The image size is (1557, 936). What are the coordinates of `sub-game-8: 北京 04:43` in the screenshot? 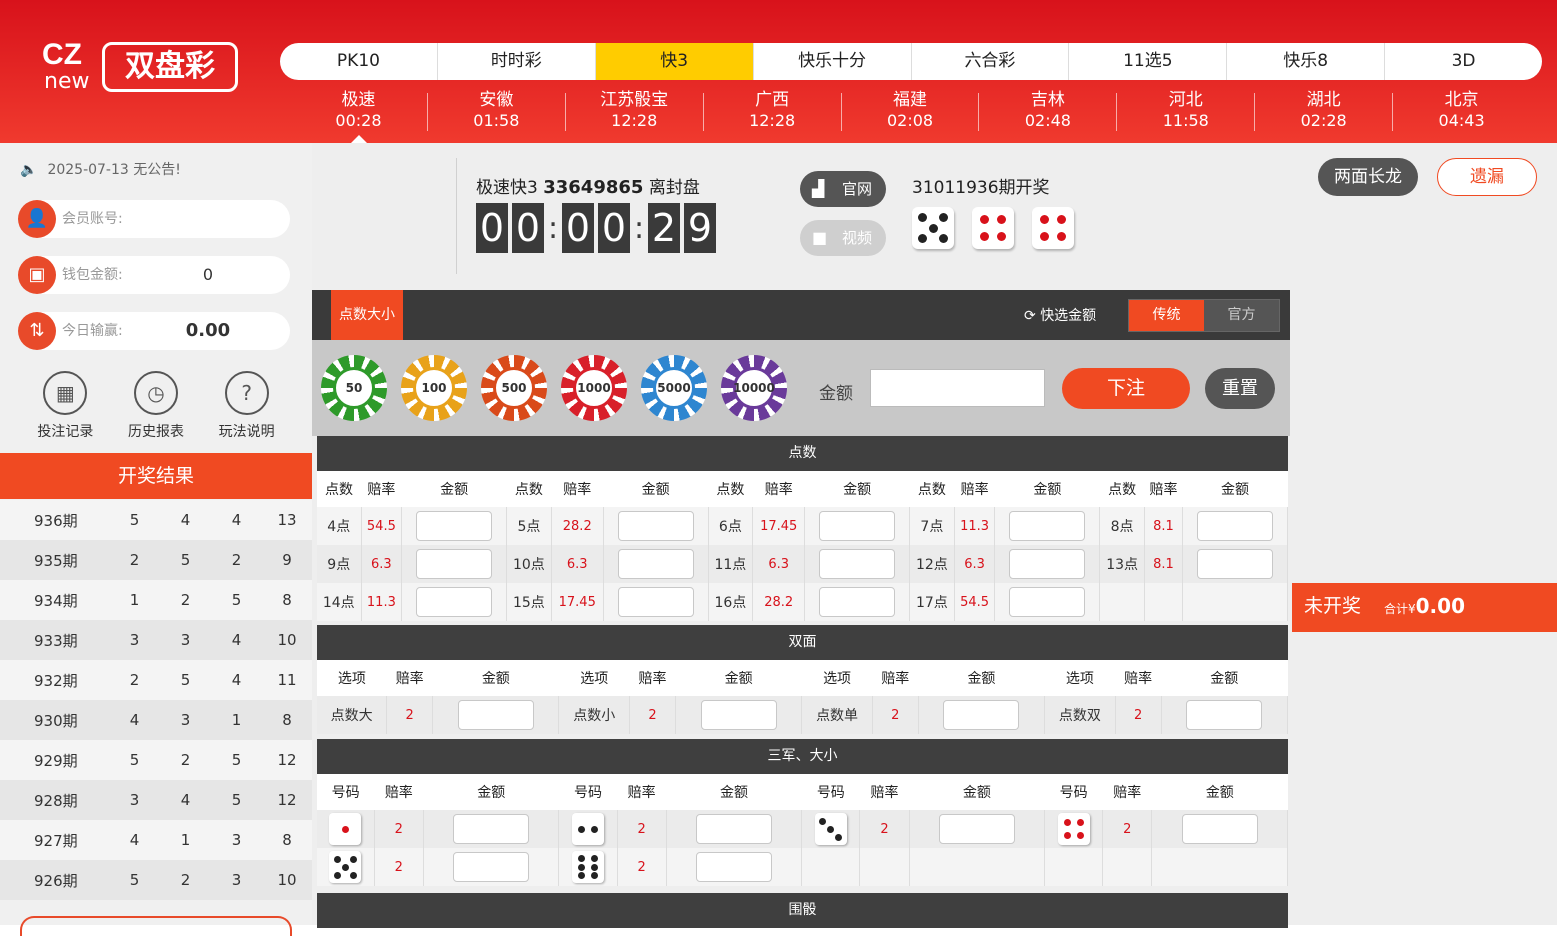 It's located at (1461, 110).